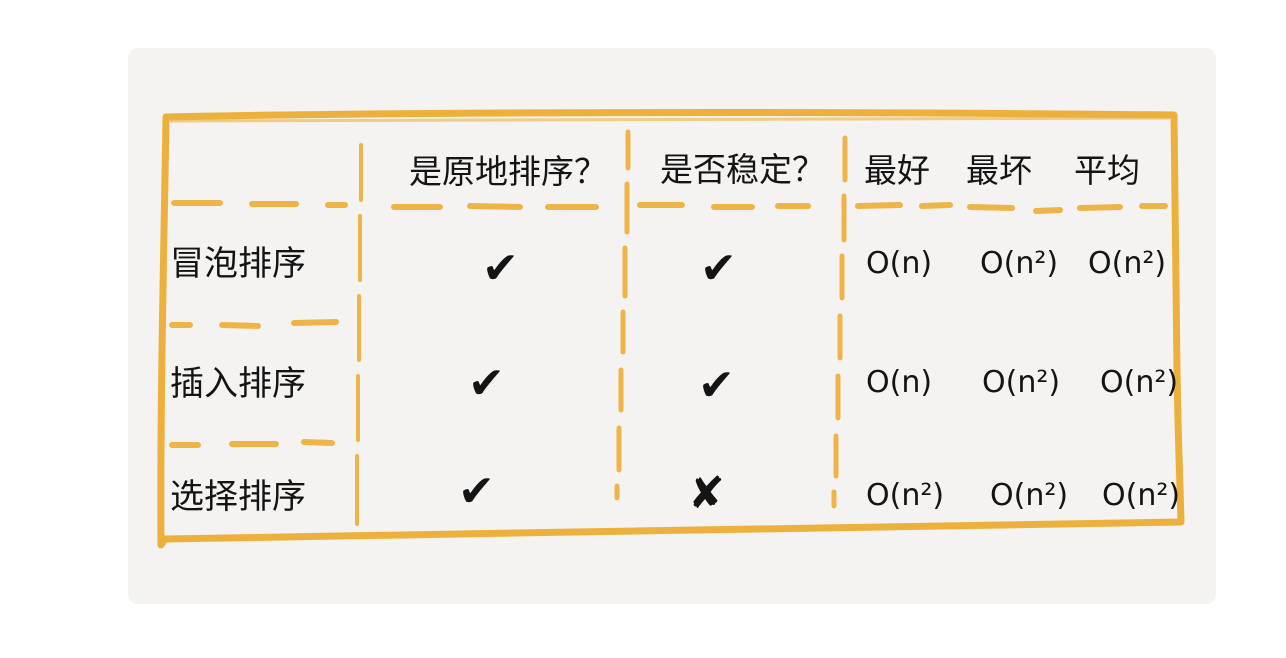 This screenshot has width=1286, height=658. I want to click on insertion-in-place-check-icon: ✔, so click(486, 383).